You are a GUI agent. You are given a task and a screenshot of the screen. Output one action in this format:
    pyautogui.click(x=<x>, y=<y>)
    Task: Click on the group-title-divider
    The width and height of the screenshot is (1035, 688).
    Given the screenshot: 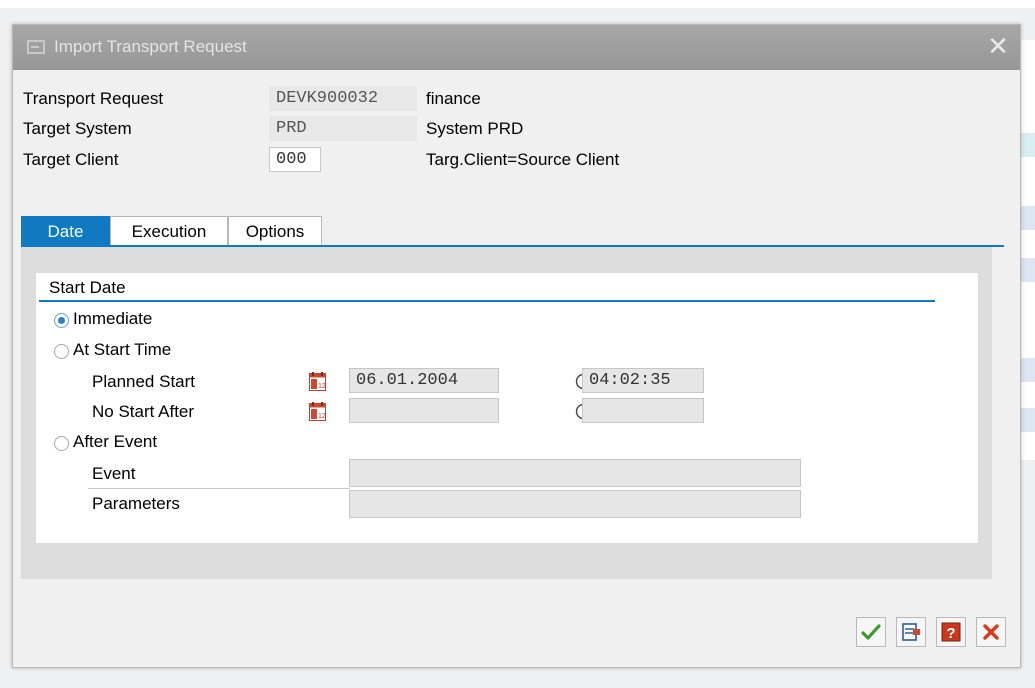 What is the action you would take?
    pyautogui.click(x=487, y=301)
    